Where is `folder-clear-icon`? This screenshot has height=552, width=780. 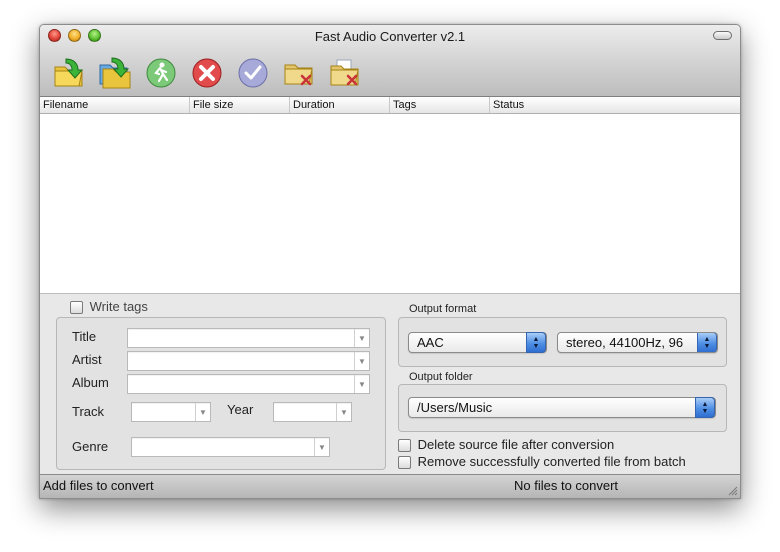 folder-clear-icon is located at coordinates (344, 72).